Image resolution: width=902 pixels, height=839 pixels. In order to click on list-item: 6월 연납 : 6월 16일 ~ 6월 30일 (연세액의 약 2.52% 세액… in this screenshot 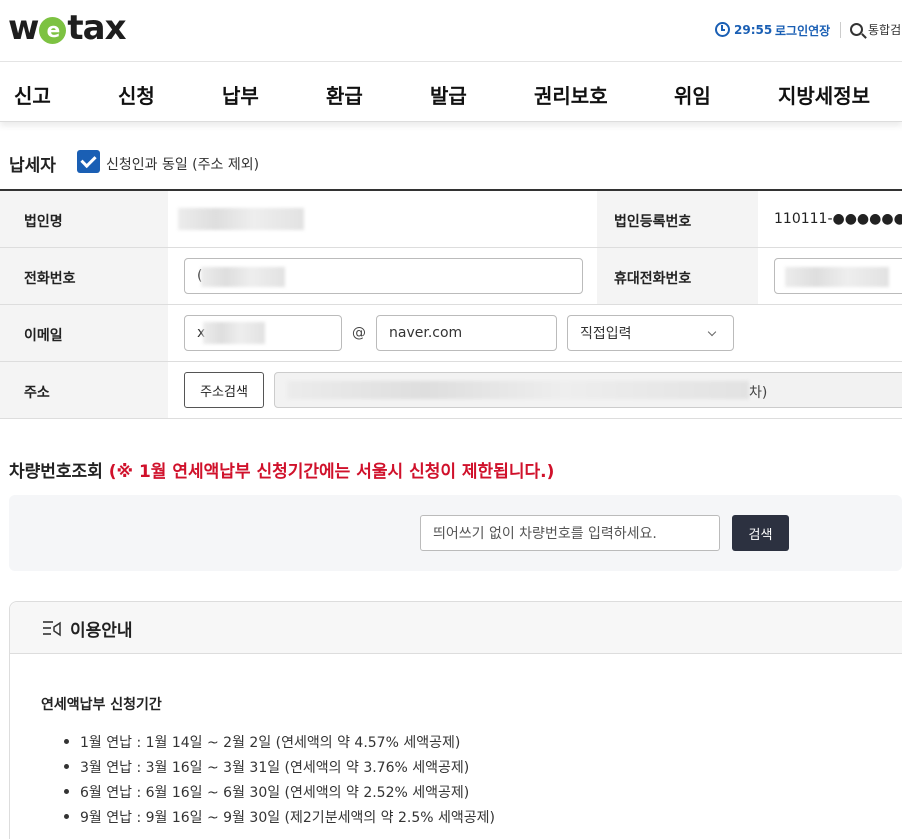, I will do `click(278, 794)`.